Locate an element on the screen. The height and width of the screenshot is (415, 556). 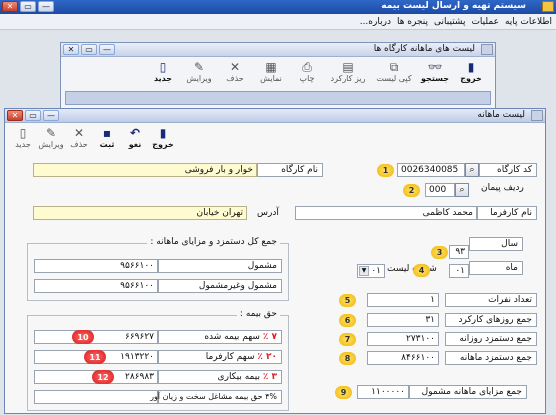
view-button: ▦ نمایش is located at coordinates (271, 76).